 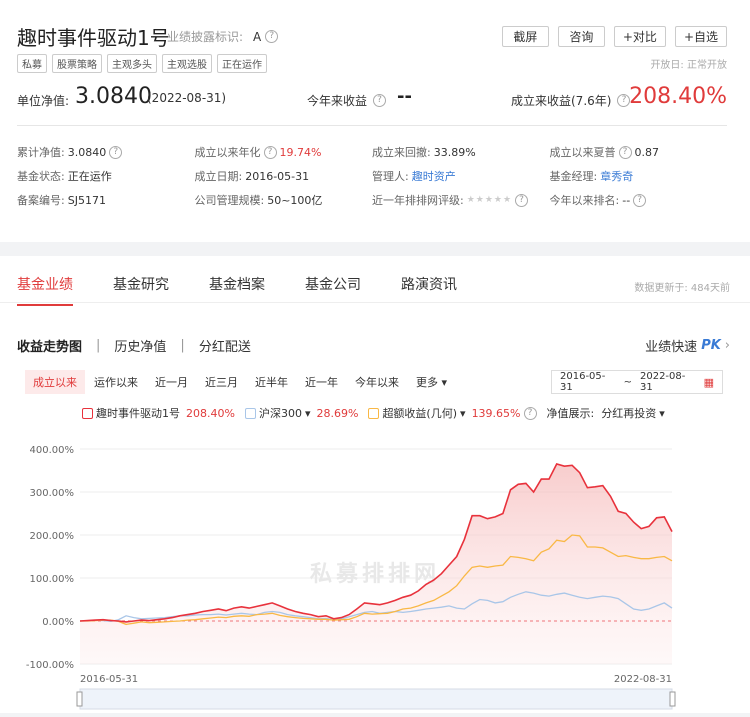 What do you see at coordinates (662, 382) in the screenshot?
I see `date-end: 2022-08-31` at bounding box center [662, 382].